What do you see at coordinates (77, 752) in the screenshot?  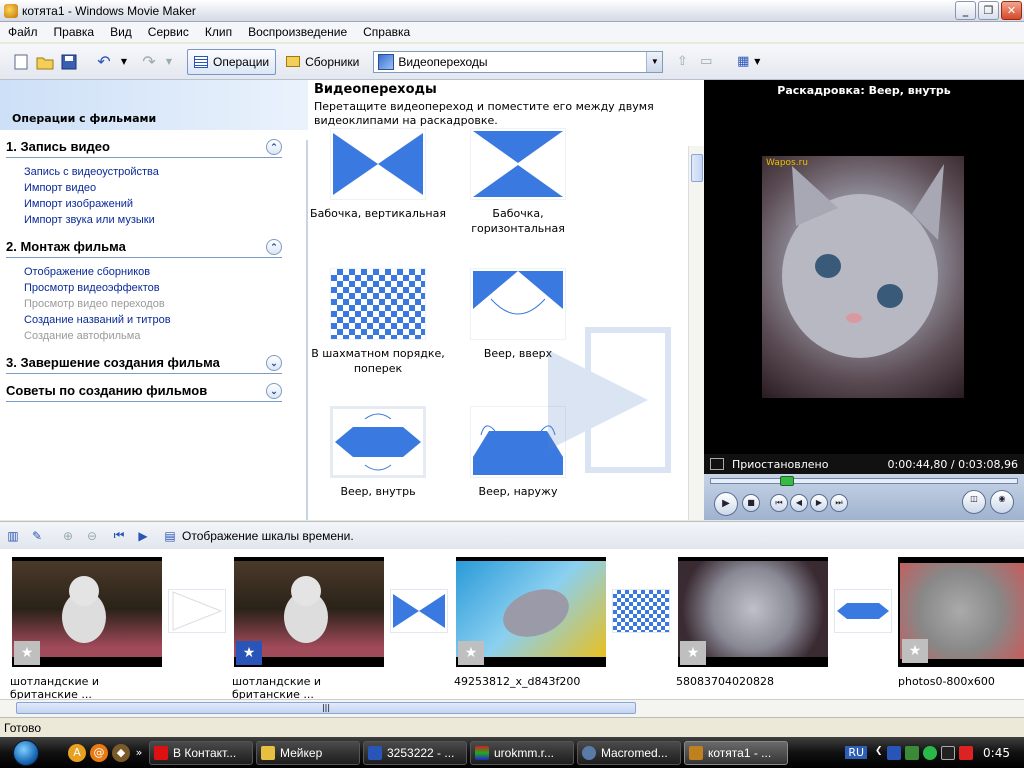 I see `avast-icon: A` at bounding box center [77, 752].